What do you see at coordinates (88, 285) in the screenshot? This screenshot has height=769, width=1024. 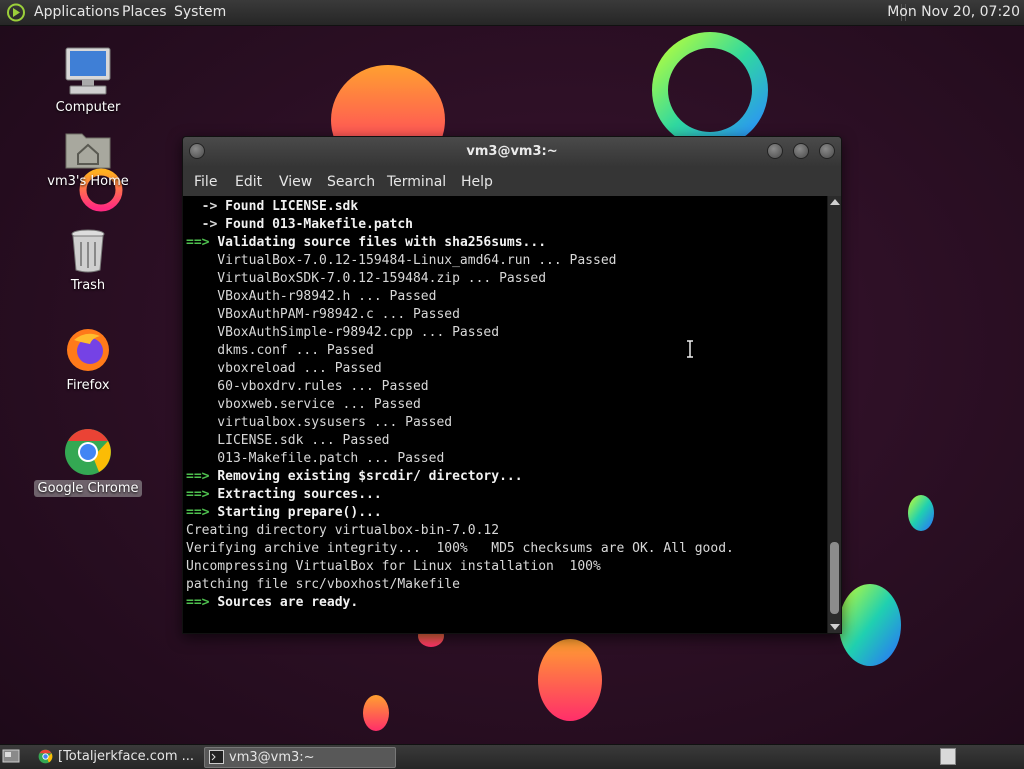 I see `desktop-icon-label: Trash` at bounding box center [88, 285].